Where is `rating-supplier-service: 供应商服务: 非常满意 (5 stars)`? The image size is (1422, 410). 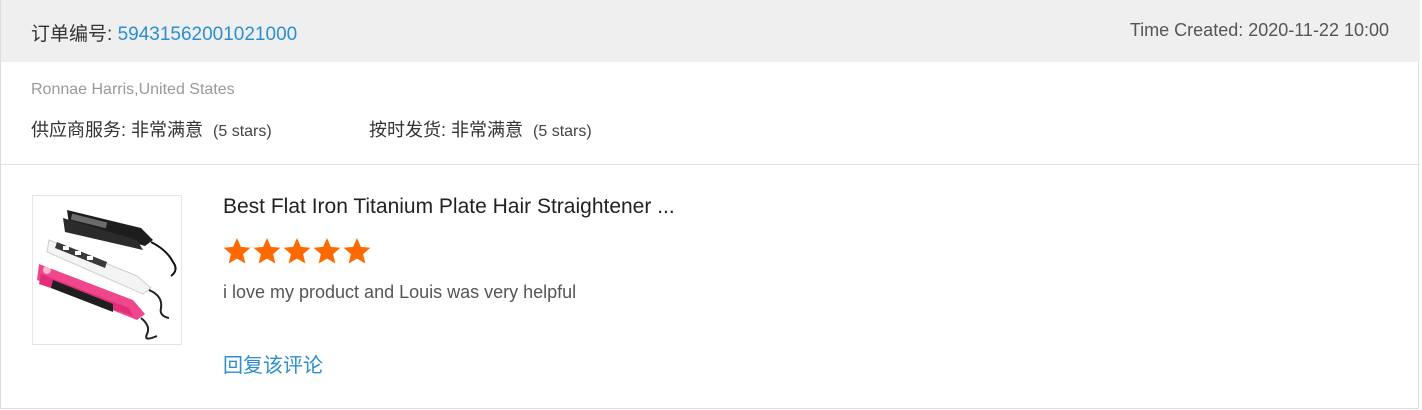
rating-supplier-service: 供应商服务: 非常满意 (5 stars) is located at coordinates (151, 129).